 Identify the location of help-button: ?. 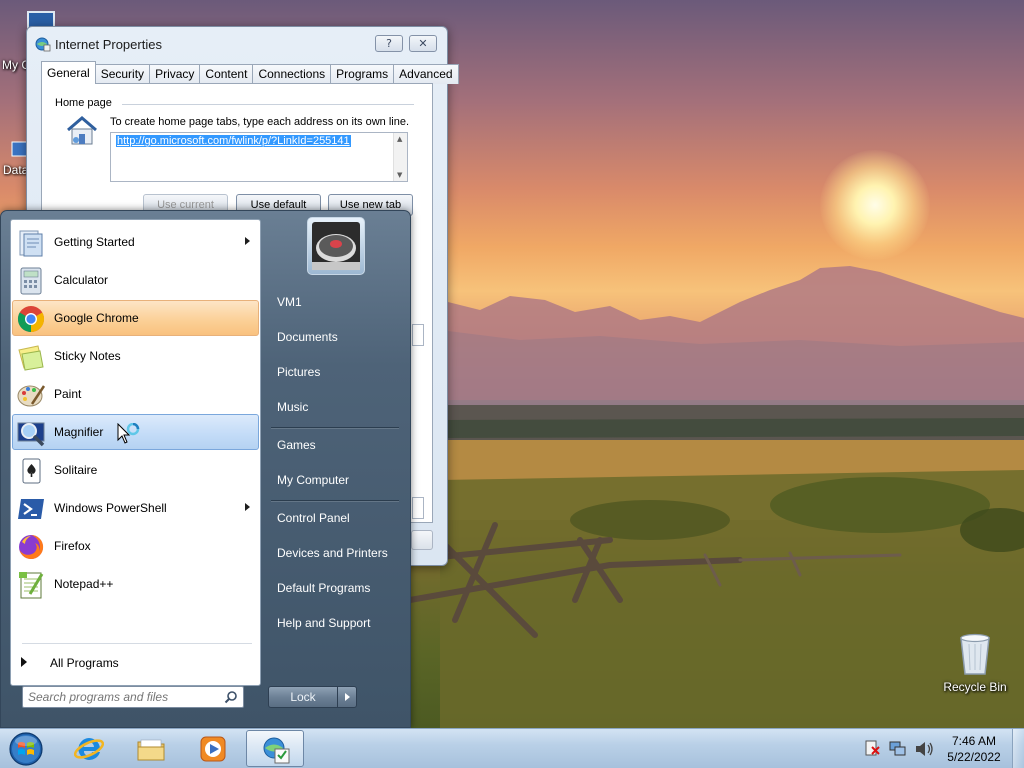
(389, 43).